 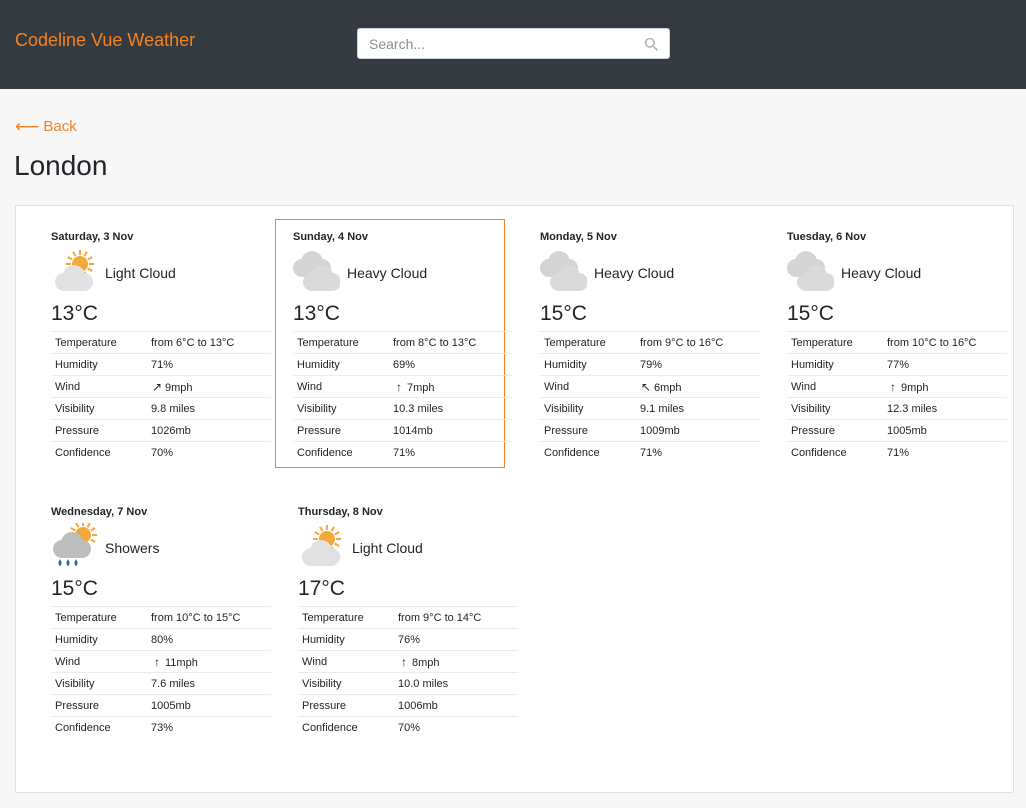 I want to click on stat-row-visibility: Visibility 9.1 miles, so click(x=650, y=408).